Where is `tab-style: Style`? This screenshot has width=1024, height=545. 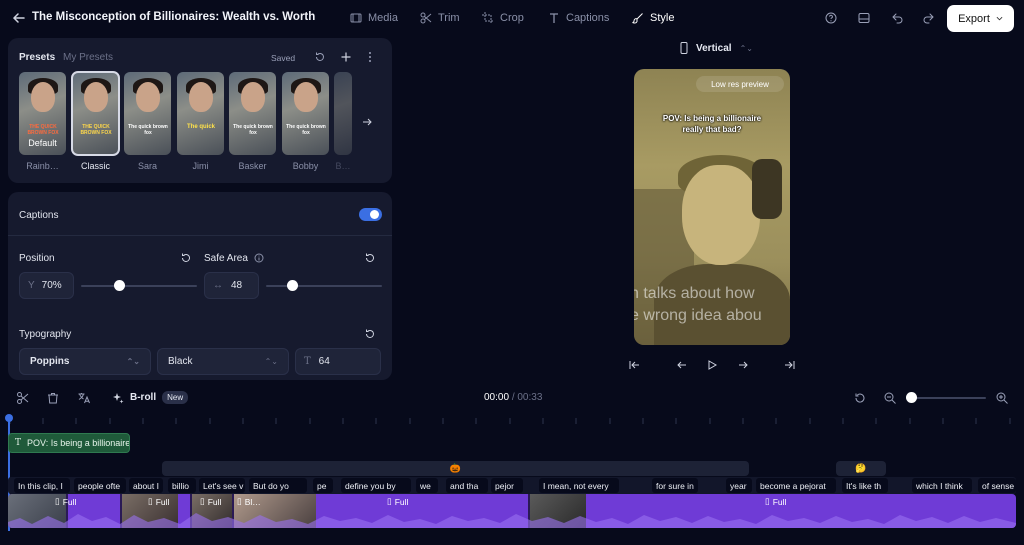 tab-style: Style is located at coordinates (653, 18).